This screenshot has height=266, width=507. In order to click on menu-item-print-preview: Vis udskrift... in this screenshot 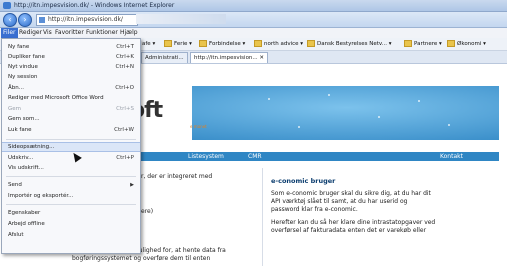, I will do `click(71, 168)`.